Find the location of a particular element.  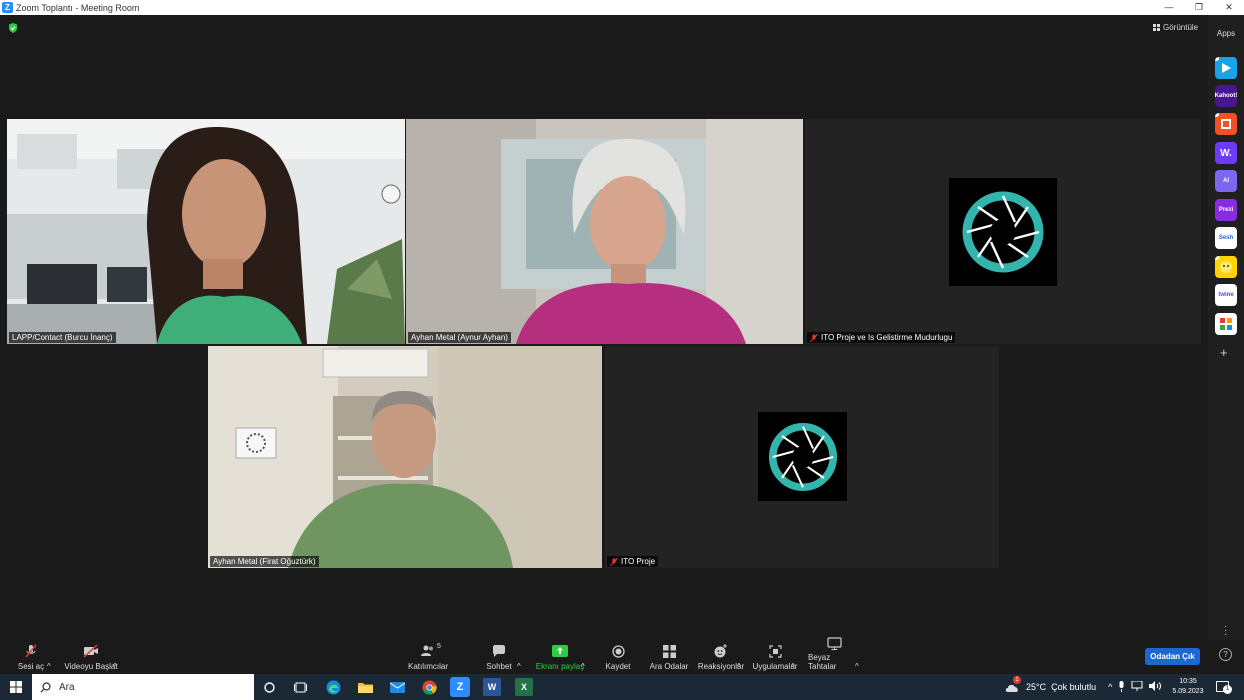

breakout-rooms-icon is located at coordinates (669, 651).